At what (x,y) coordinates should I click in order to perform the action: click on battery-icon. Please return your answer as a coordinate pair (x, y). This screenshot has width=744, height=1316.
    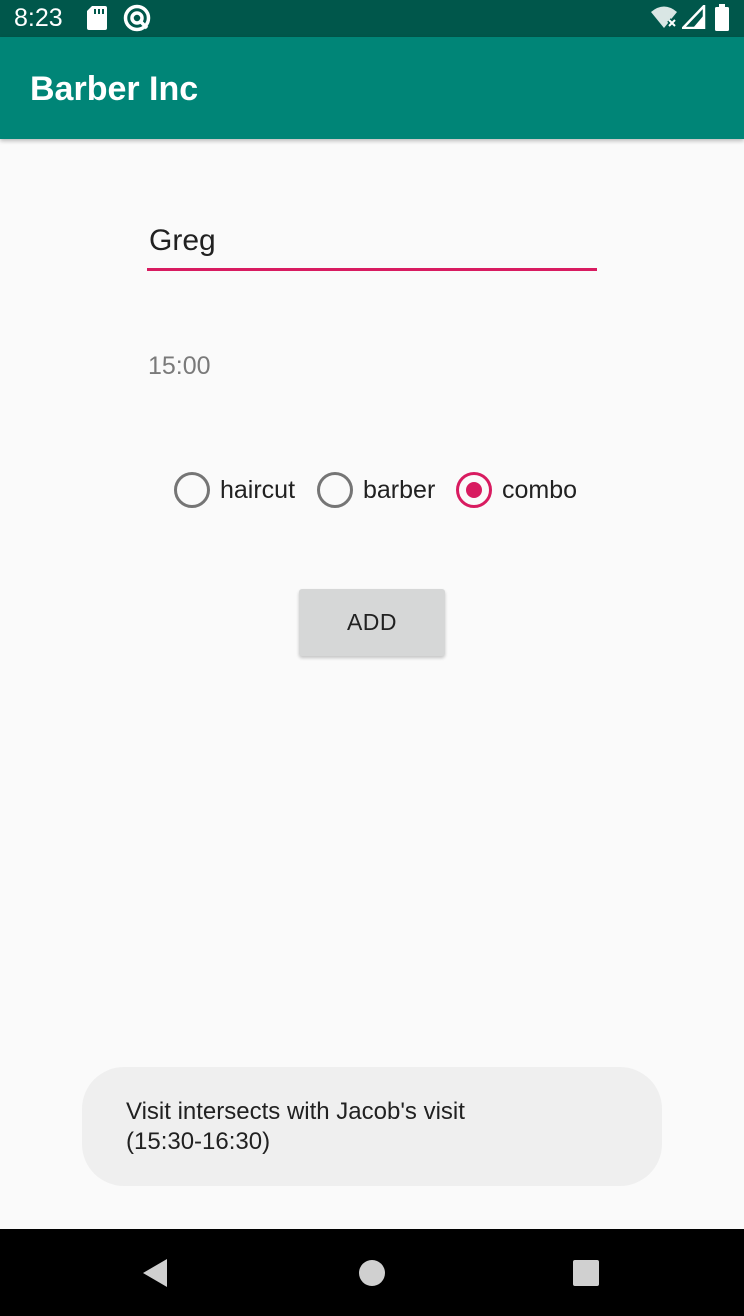
    Looking at the image, I should click on (722, 20).